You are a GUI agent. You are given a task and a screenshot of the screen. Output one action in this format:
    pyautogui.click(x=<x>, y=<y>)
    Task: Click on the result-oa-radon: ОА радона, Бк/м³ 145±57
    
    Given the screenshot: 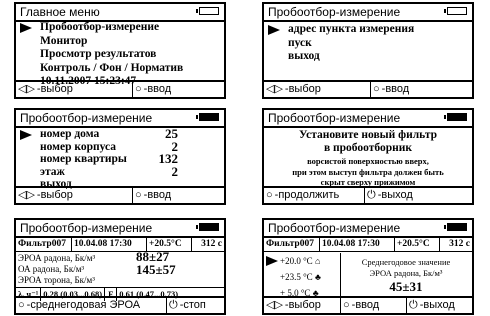 What is the action you would take?
    pyautogui.click(x=97, y=269)
    